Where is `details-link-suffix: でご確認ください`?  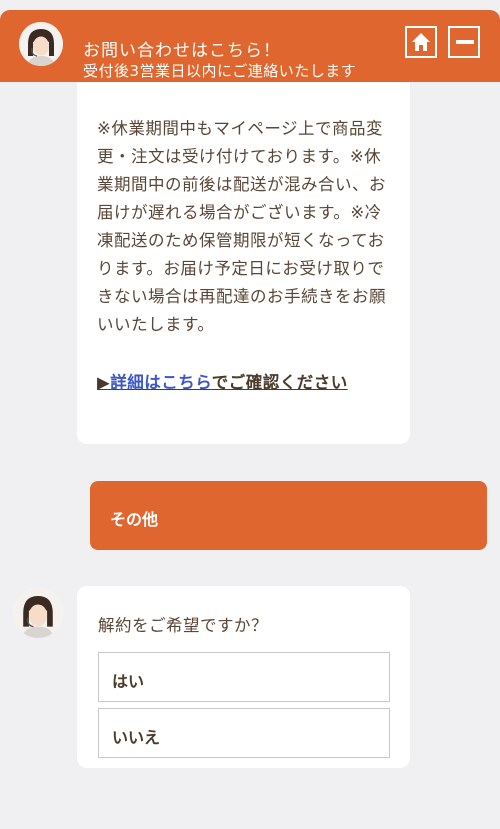 details-link-suffix: でご確認ください is located at coordinates (279, 382).